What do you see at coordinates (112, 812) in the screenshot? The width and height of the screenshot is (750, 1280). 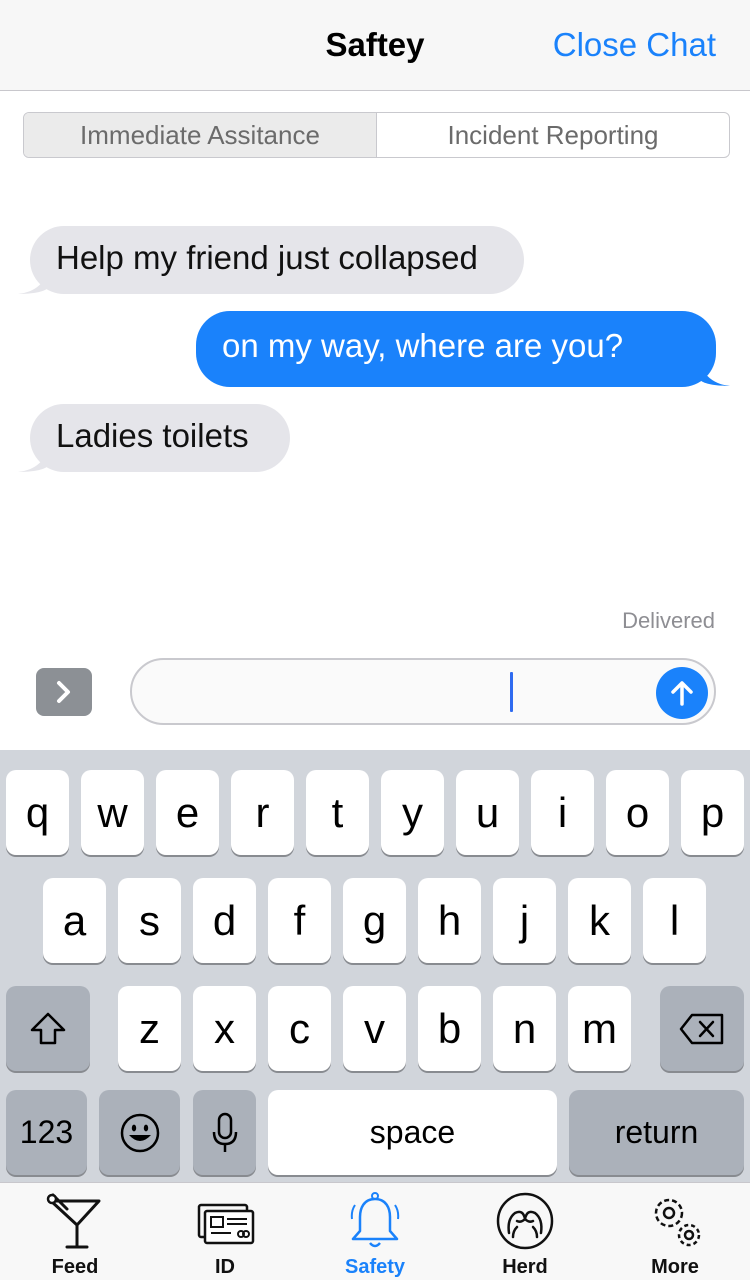 I see `key-w: w` at bounding box center [112, 812].